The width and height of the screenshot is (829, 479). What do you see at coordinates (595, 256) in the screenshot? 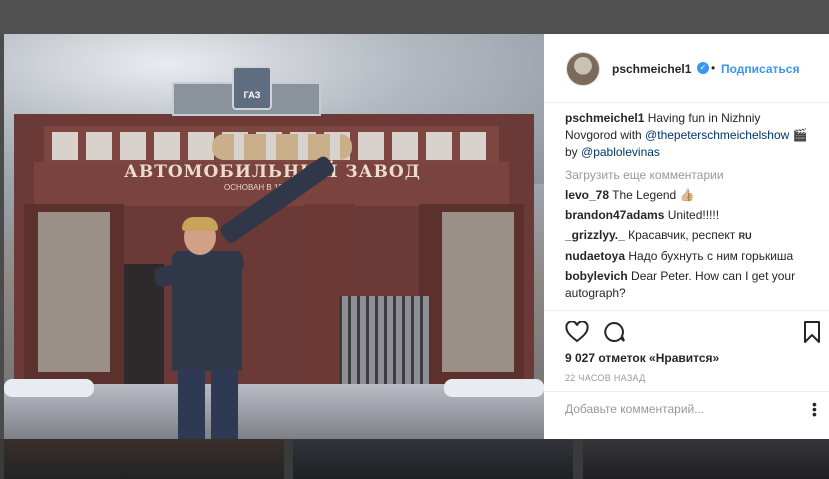
I see `comment-username: nudaetoya` at bounding box center [595, 256].